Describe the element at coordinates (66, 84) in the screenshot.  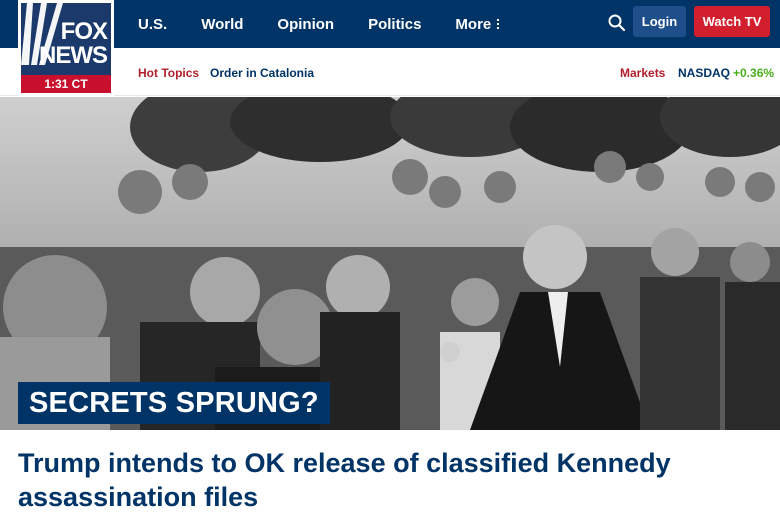
I see `logo-clock: 1:31 CT` at that location.